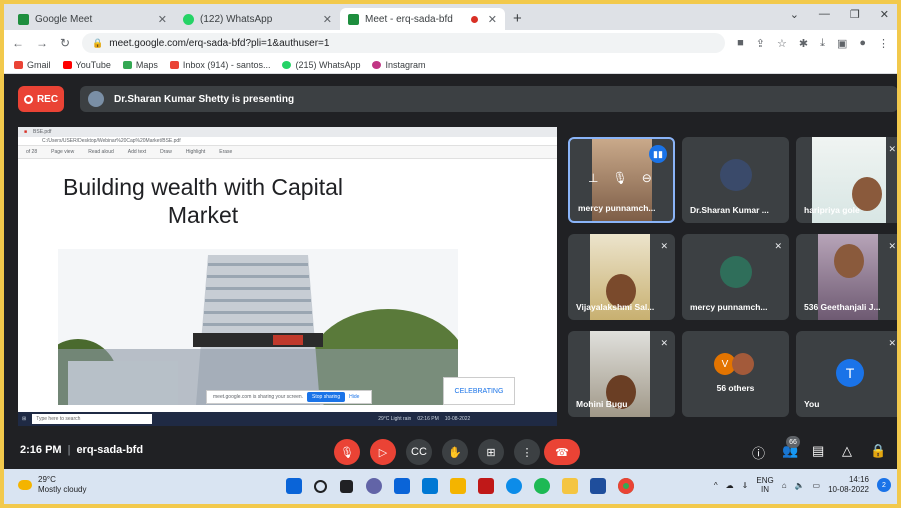  Describe the element at coordinates (321, 65) in the screenshot. I see `bookmark-whatsapp: (215) WhatsApp` at that location.